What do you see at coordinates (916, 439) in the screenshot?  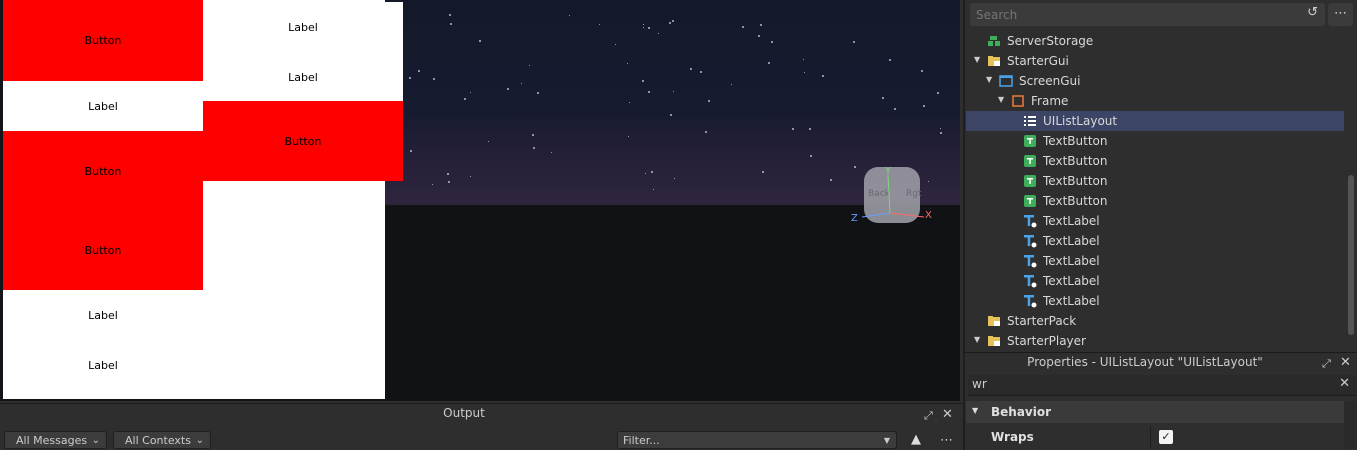 I see `bell-icon: ▲` at bounding box center [916, 439].